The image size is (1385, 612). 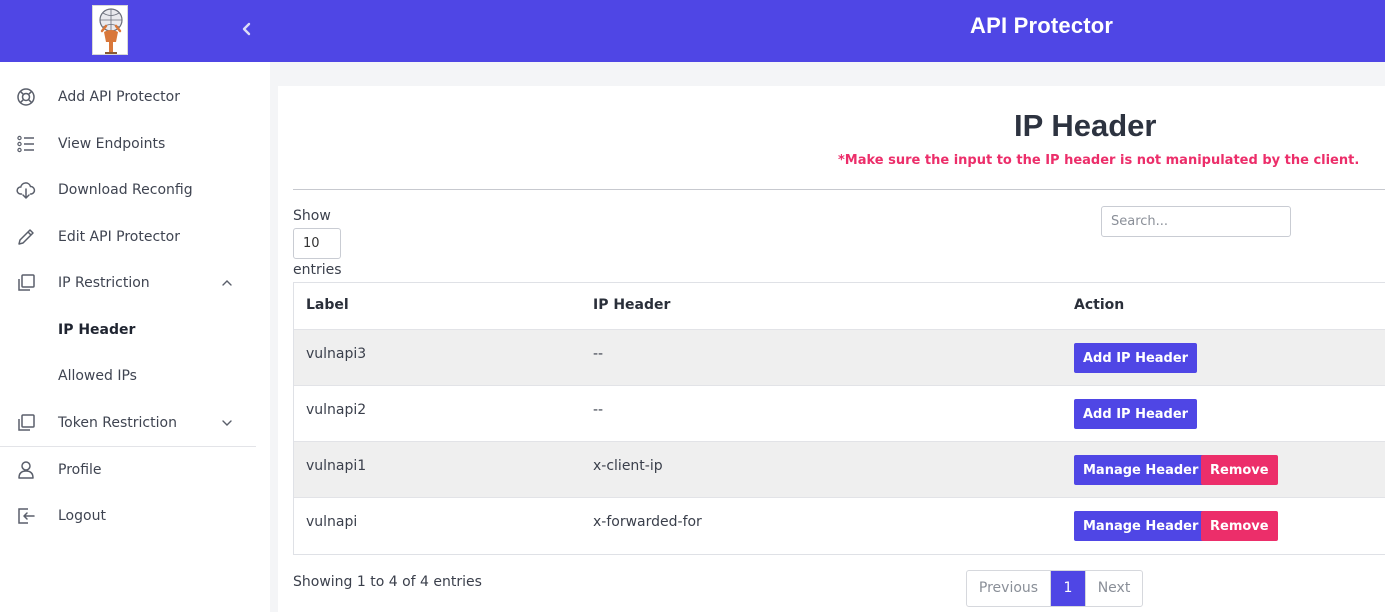 I want to click on sidebar-item-label: Token Restriction, so click(x=117, y=423).